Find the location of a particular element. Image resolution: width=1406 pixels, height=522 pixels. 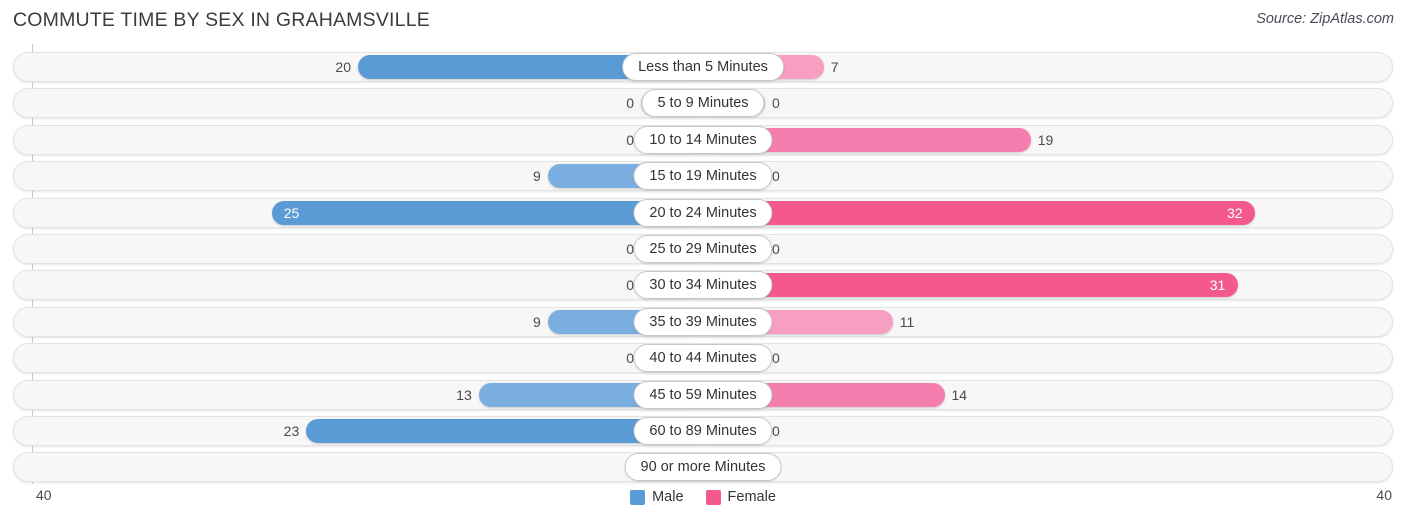

category-label: 25 to 29 Minutes is located at coordinates (703, 249).